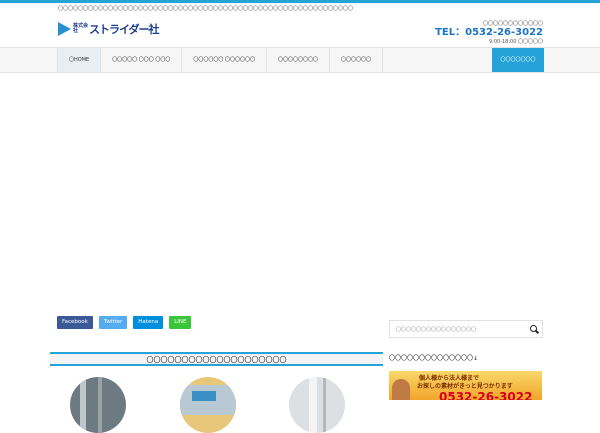 This screenshot has width=600, height=433. What do you see at coordinates (223, 60) in the screenshot?
I see `nav-item-3: 〇〇〇〇〇〇 〇〇〇〇〇〇` at bounding box center [223, 60].